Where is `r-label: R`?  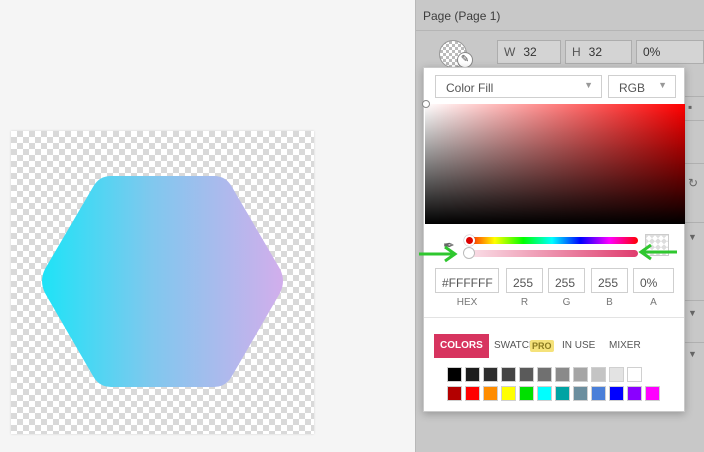 r-label: R is located at coordinates (524, 302).